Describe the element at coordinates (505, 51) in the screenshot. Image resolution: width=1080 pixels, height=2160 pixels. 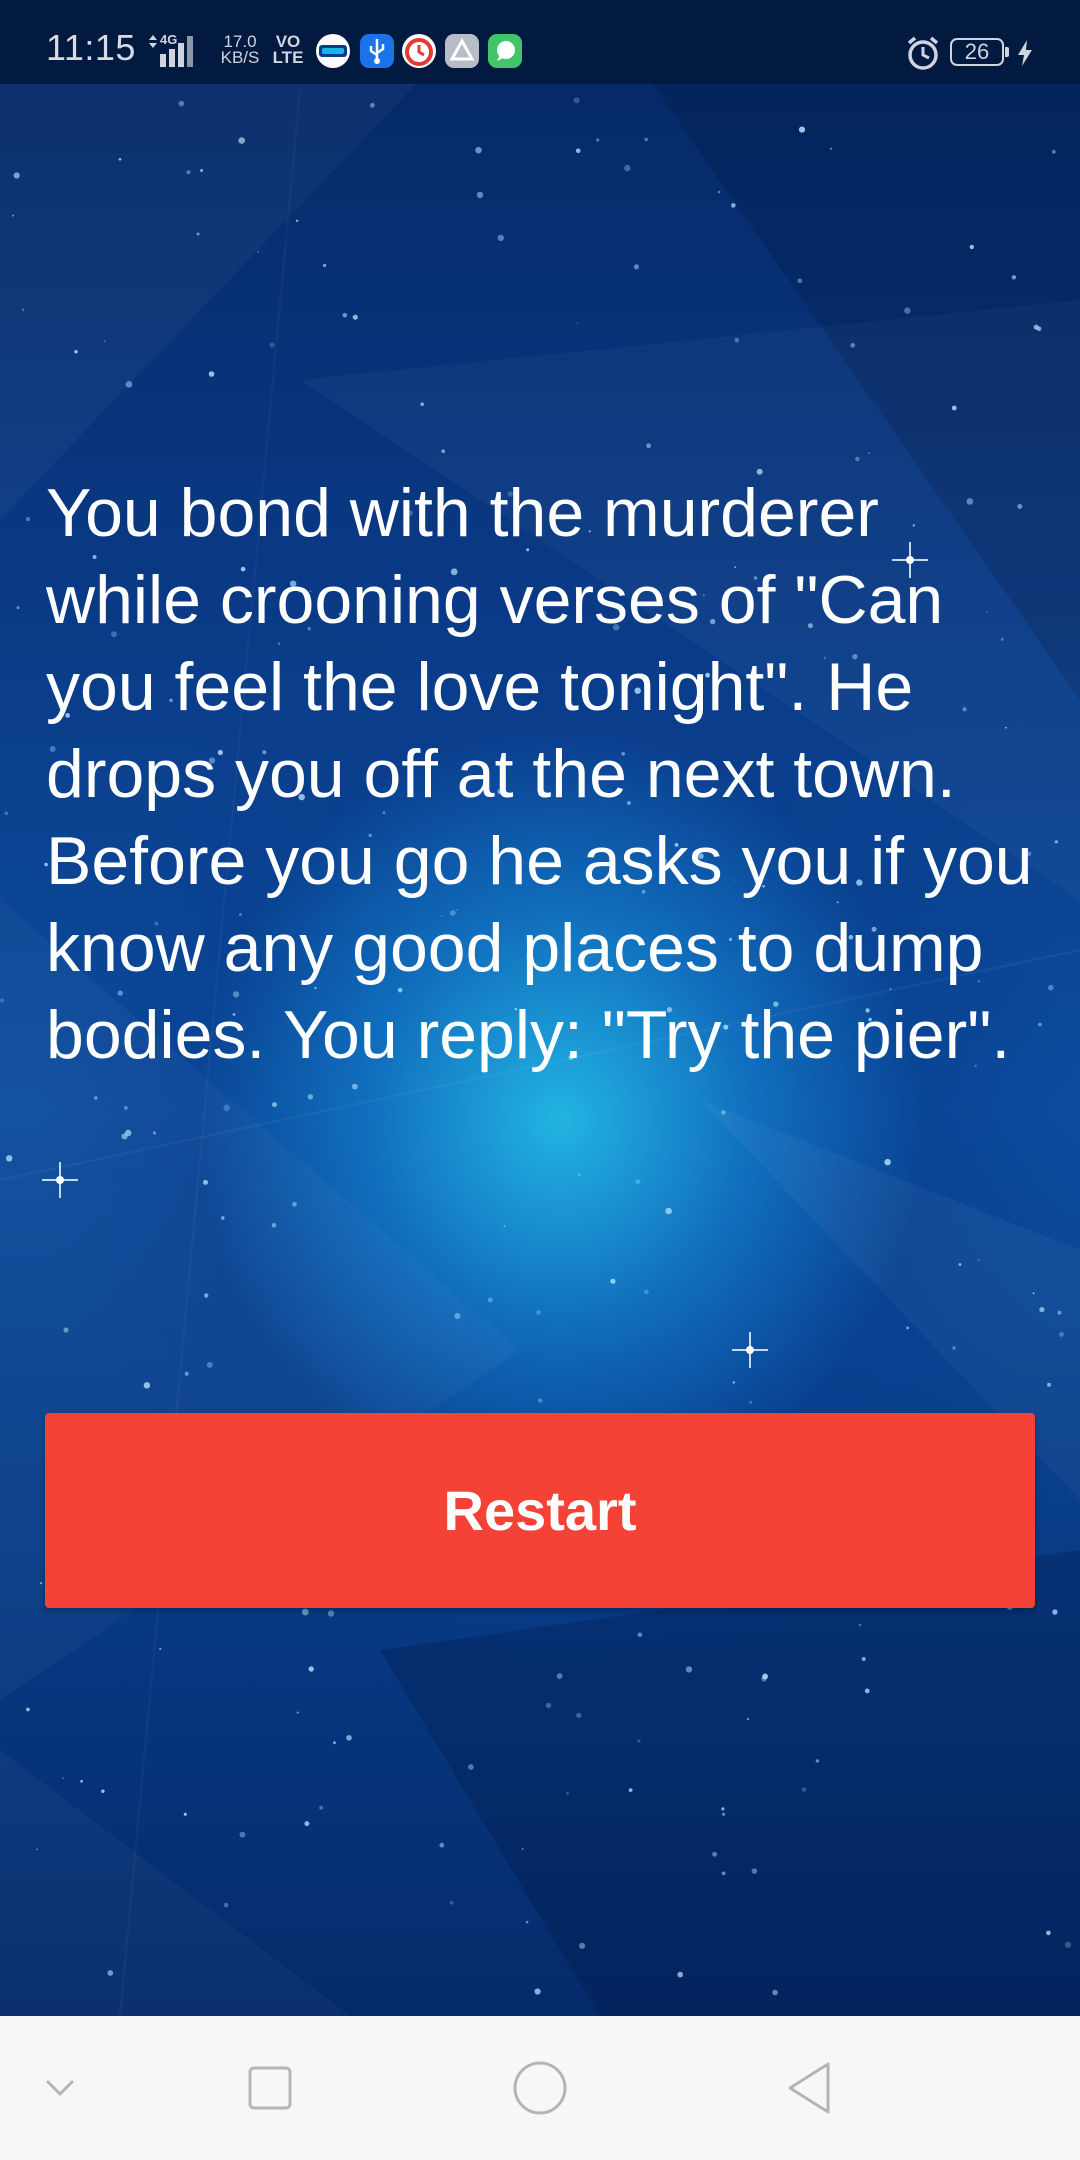
I see `chat-icon` at that location.